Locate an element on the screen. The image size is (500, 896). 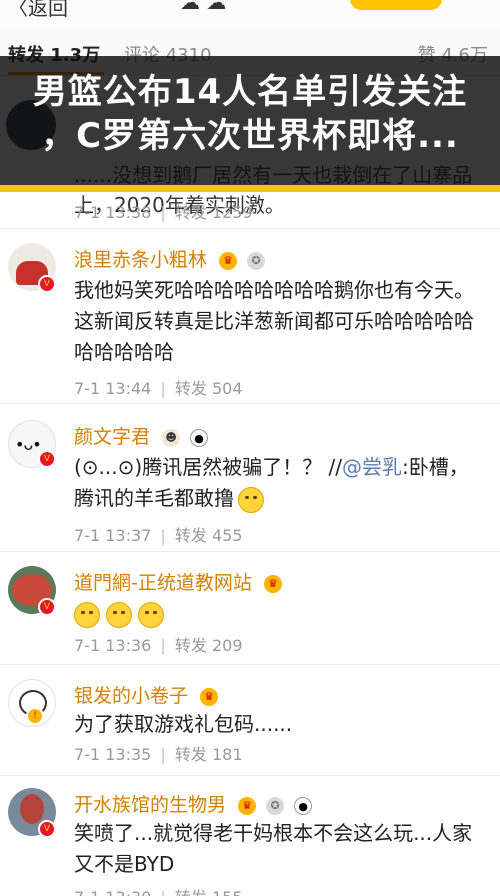
username-text: 颜文字君 is located at coordinates (112, 437).